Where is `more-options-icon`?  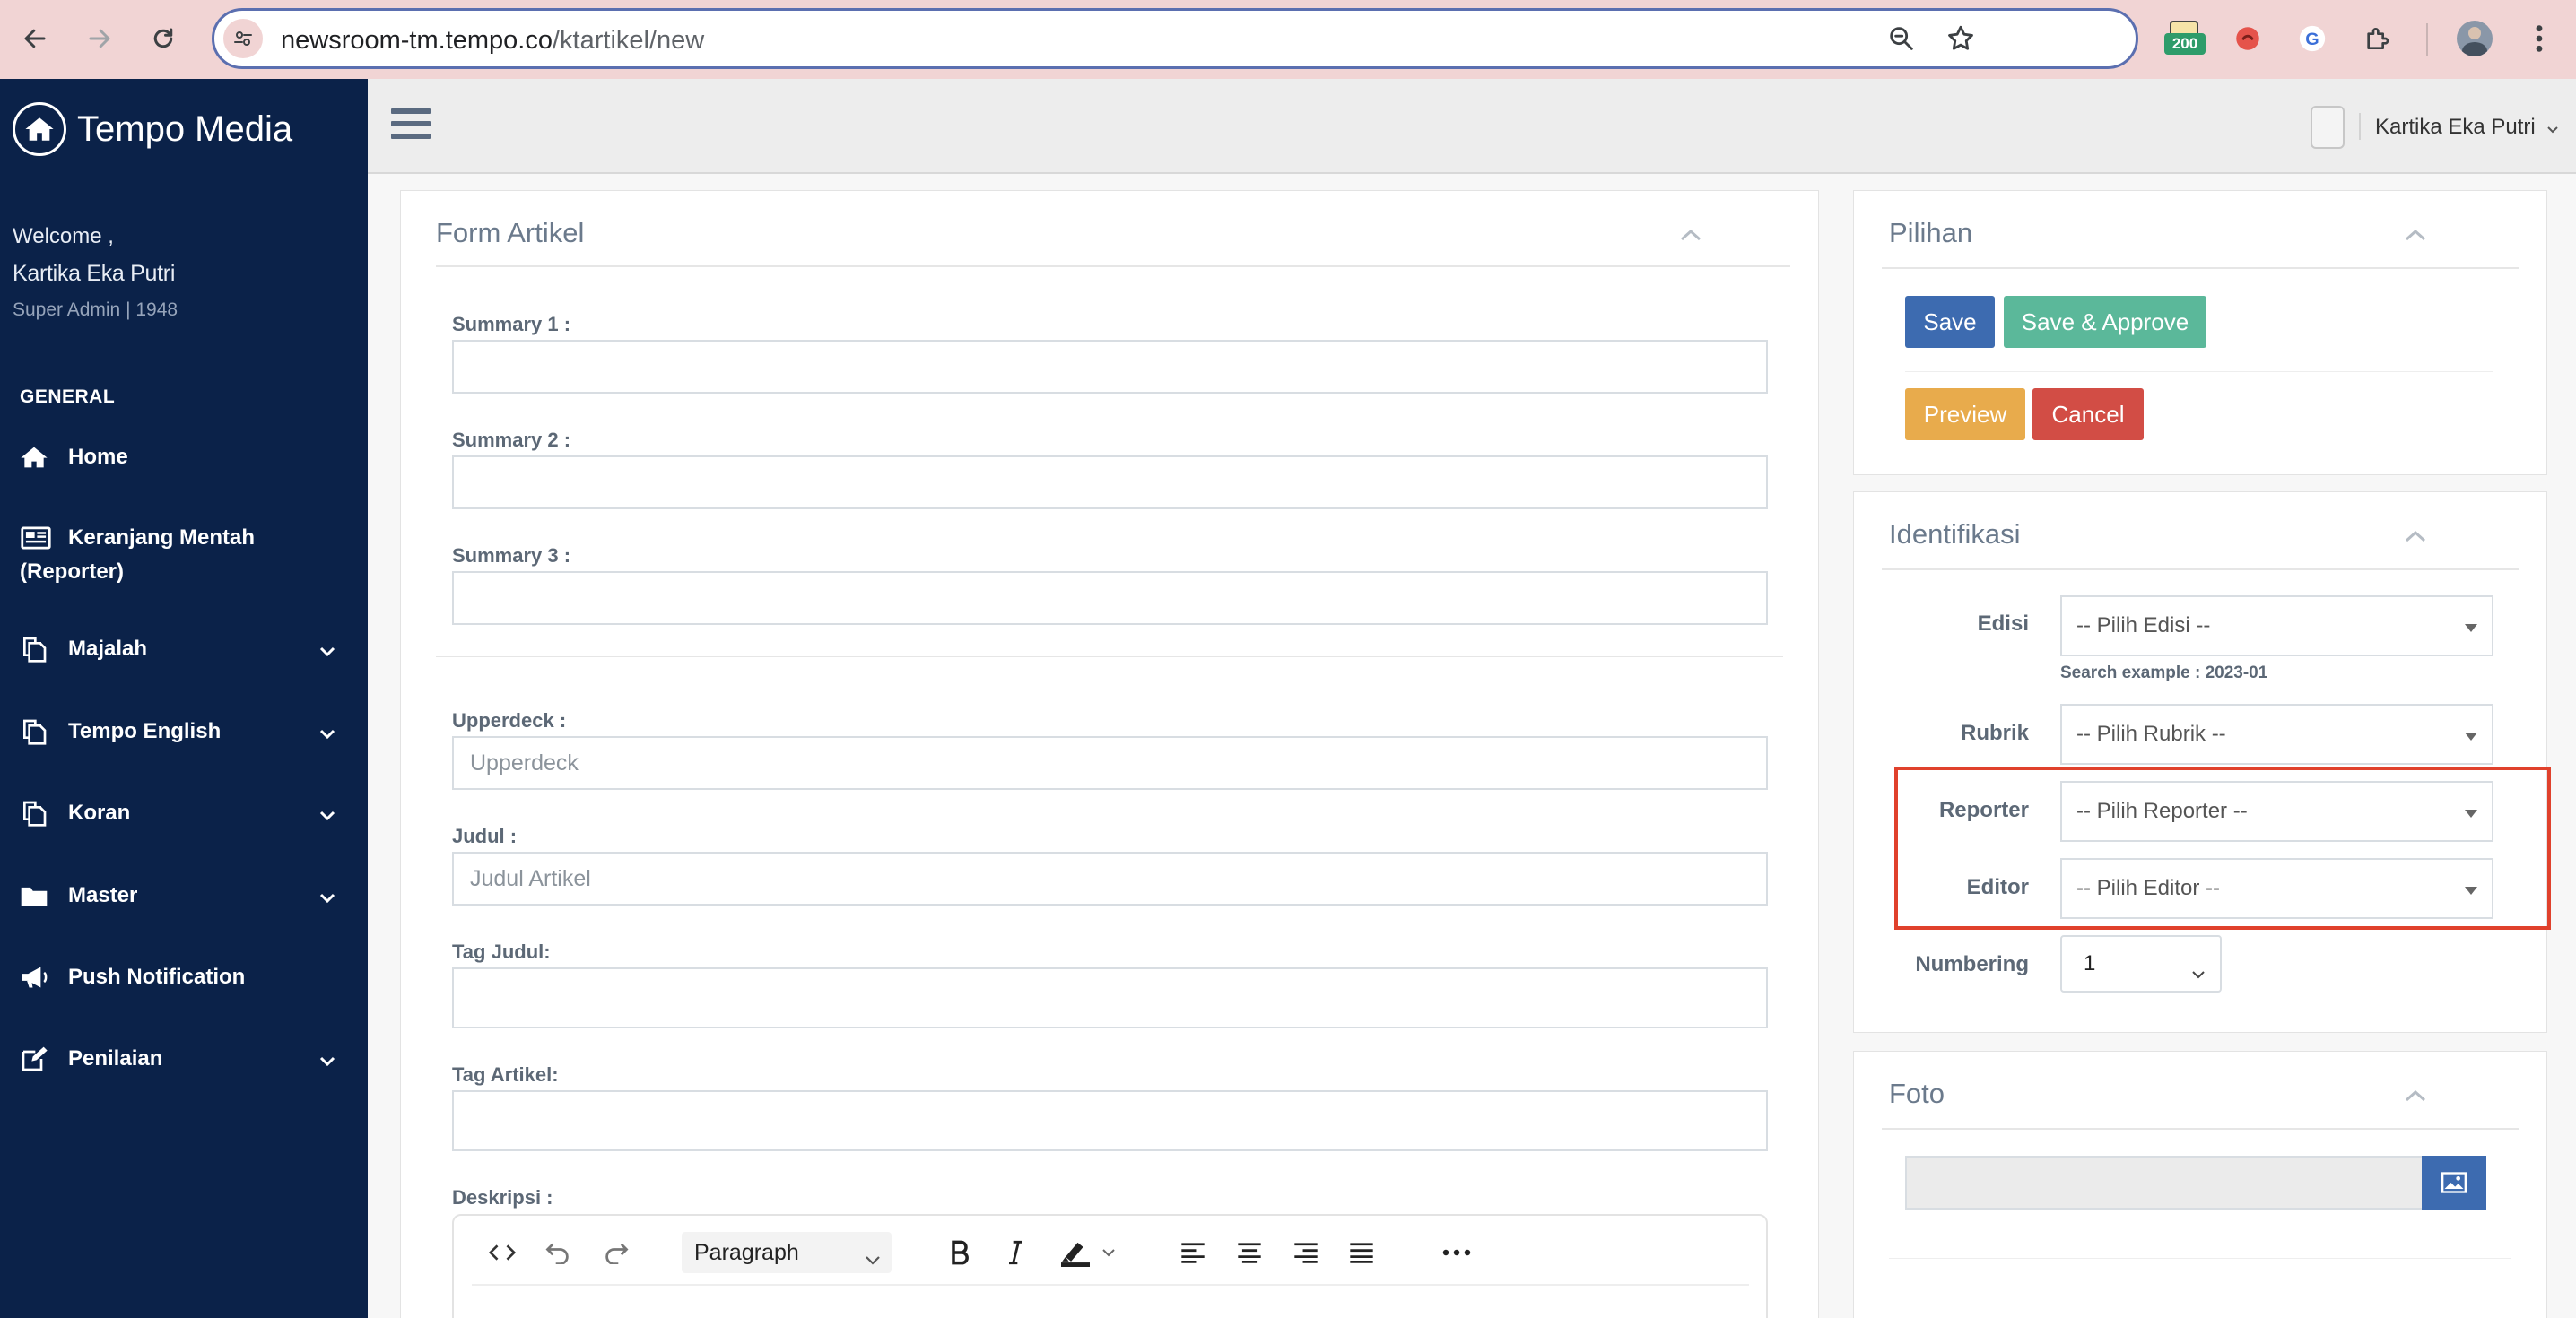
more-options-icon is located at coordinates (1457, 1253).